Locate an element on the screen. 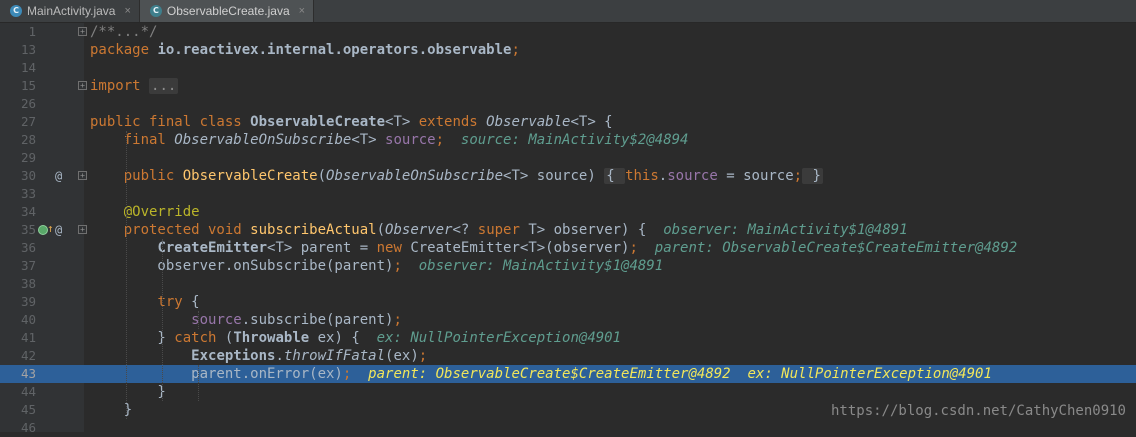  line-number: 35 is located at coordinates (18, 230).